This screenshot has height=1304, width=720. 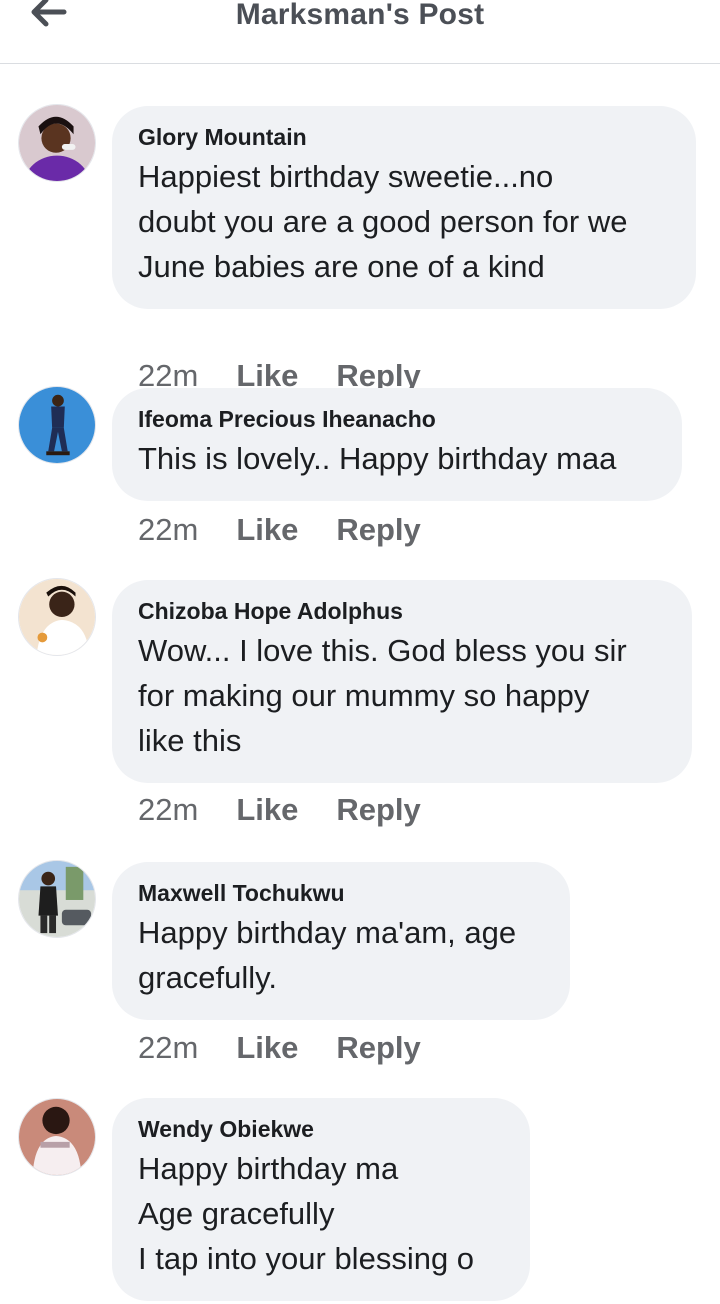 I want to click on comment-author: Chizoba Hope Adolphus, so click(x=402, y=611).